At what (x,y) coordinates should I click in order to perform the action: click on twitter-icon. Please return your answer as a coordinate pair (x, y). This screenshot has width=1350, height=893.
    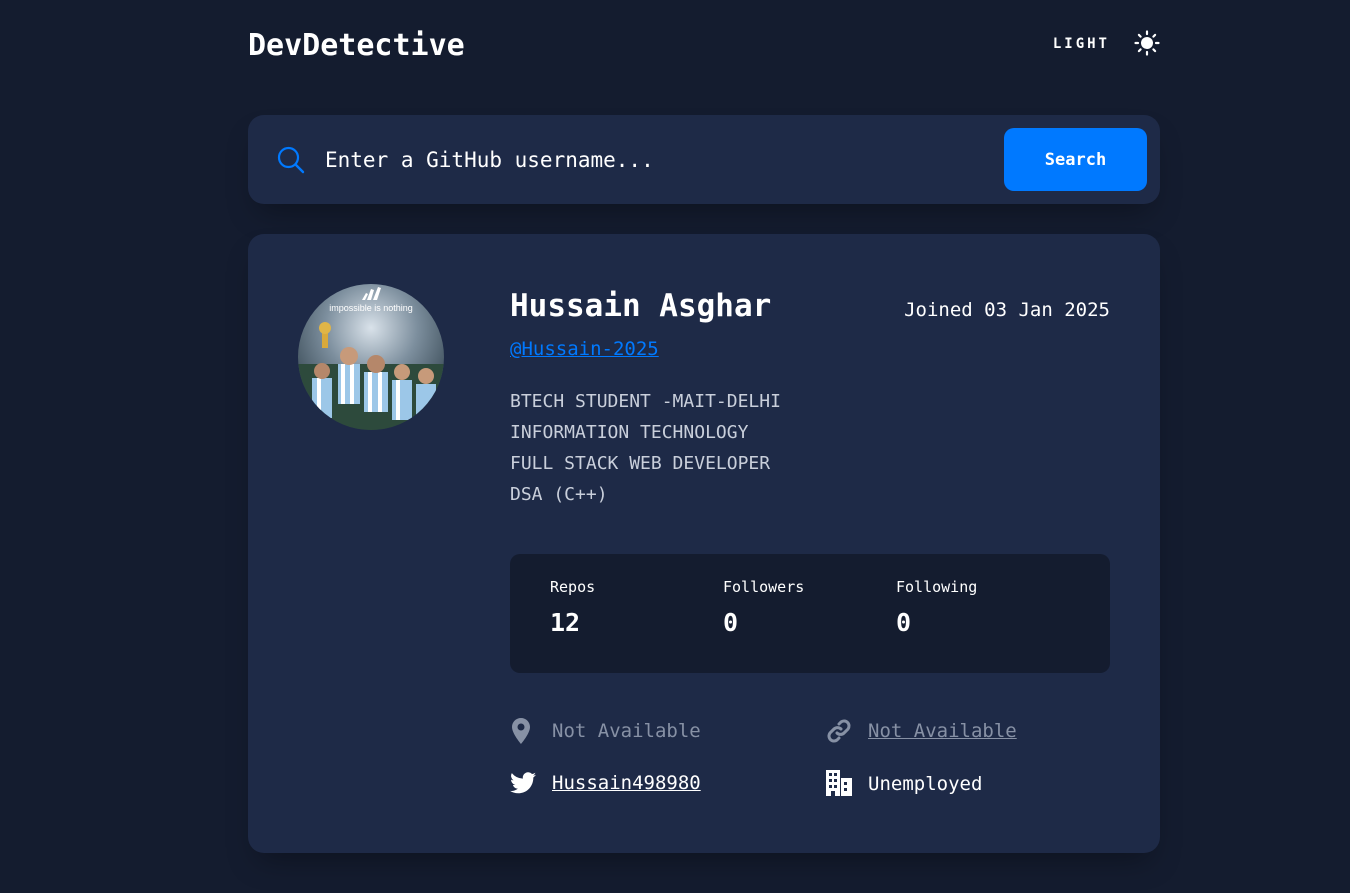
    Looking at the image, I should click on (523, 783).